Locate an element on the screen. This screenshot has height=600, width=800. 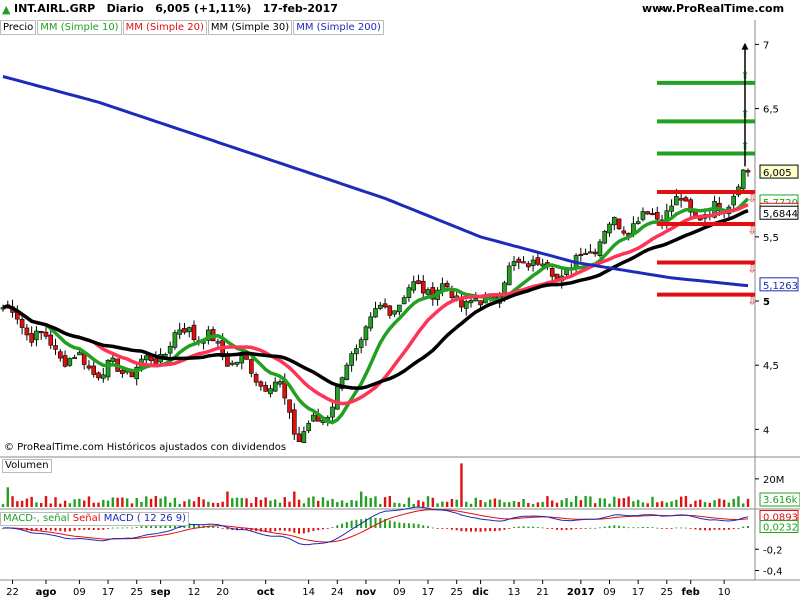
macd-params-label: MACD ( 12 26 9) is located at coordinates (145, 518).